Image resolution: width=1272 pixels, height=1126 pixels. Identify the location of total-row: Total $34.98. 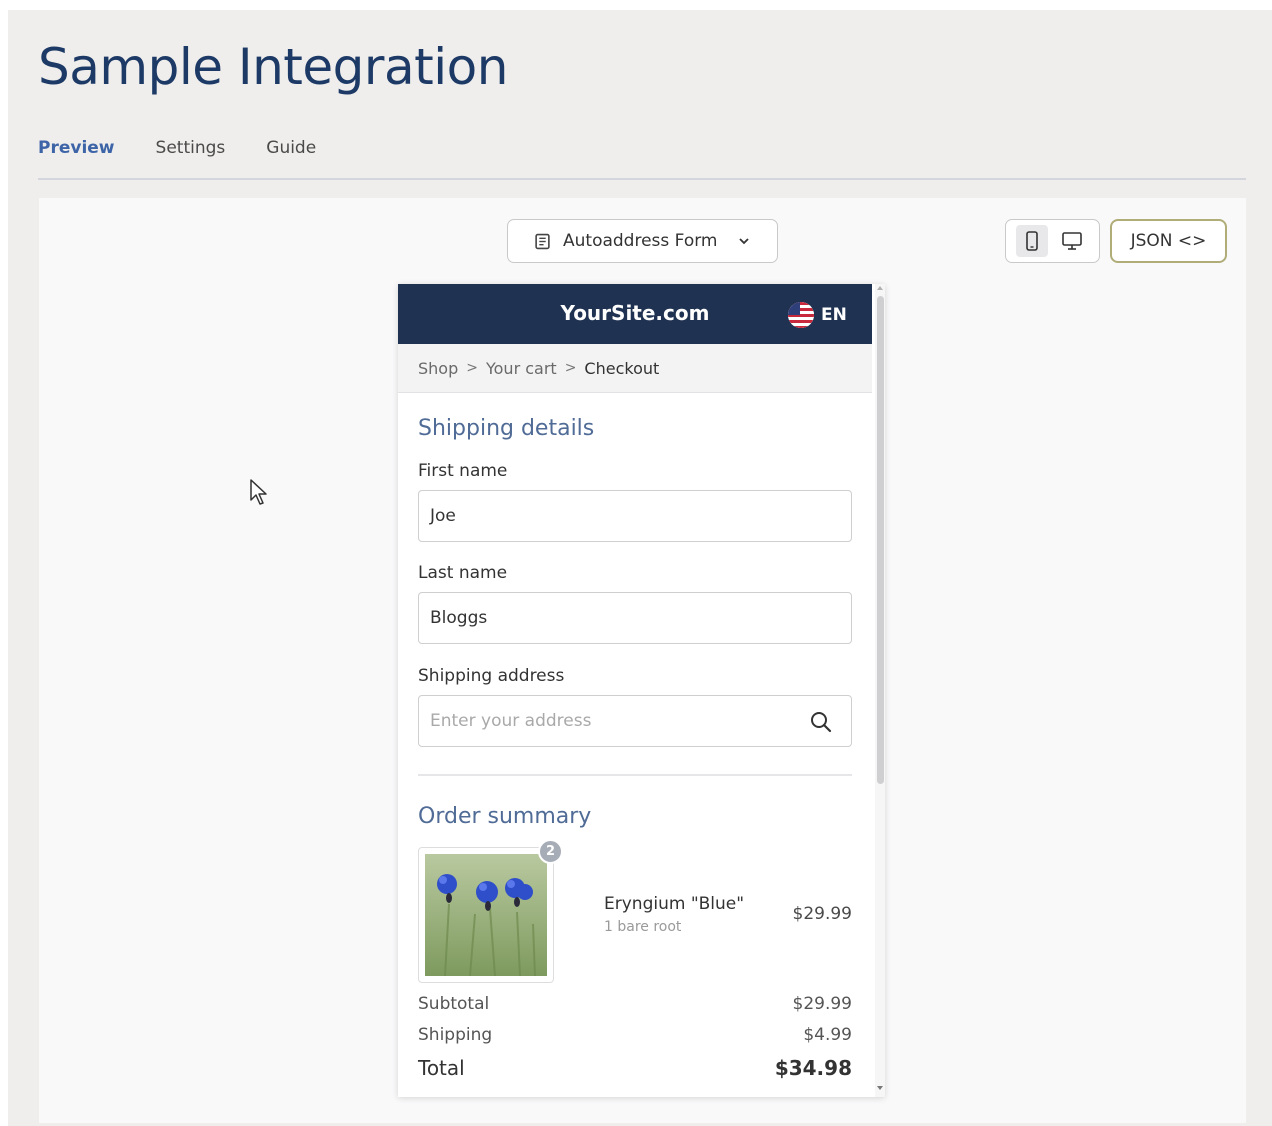
(635, 1068).